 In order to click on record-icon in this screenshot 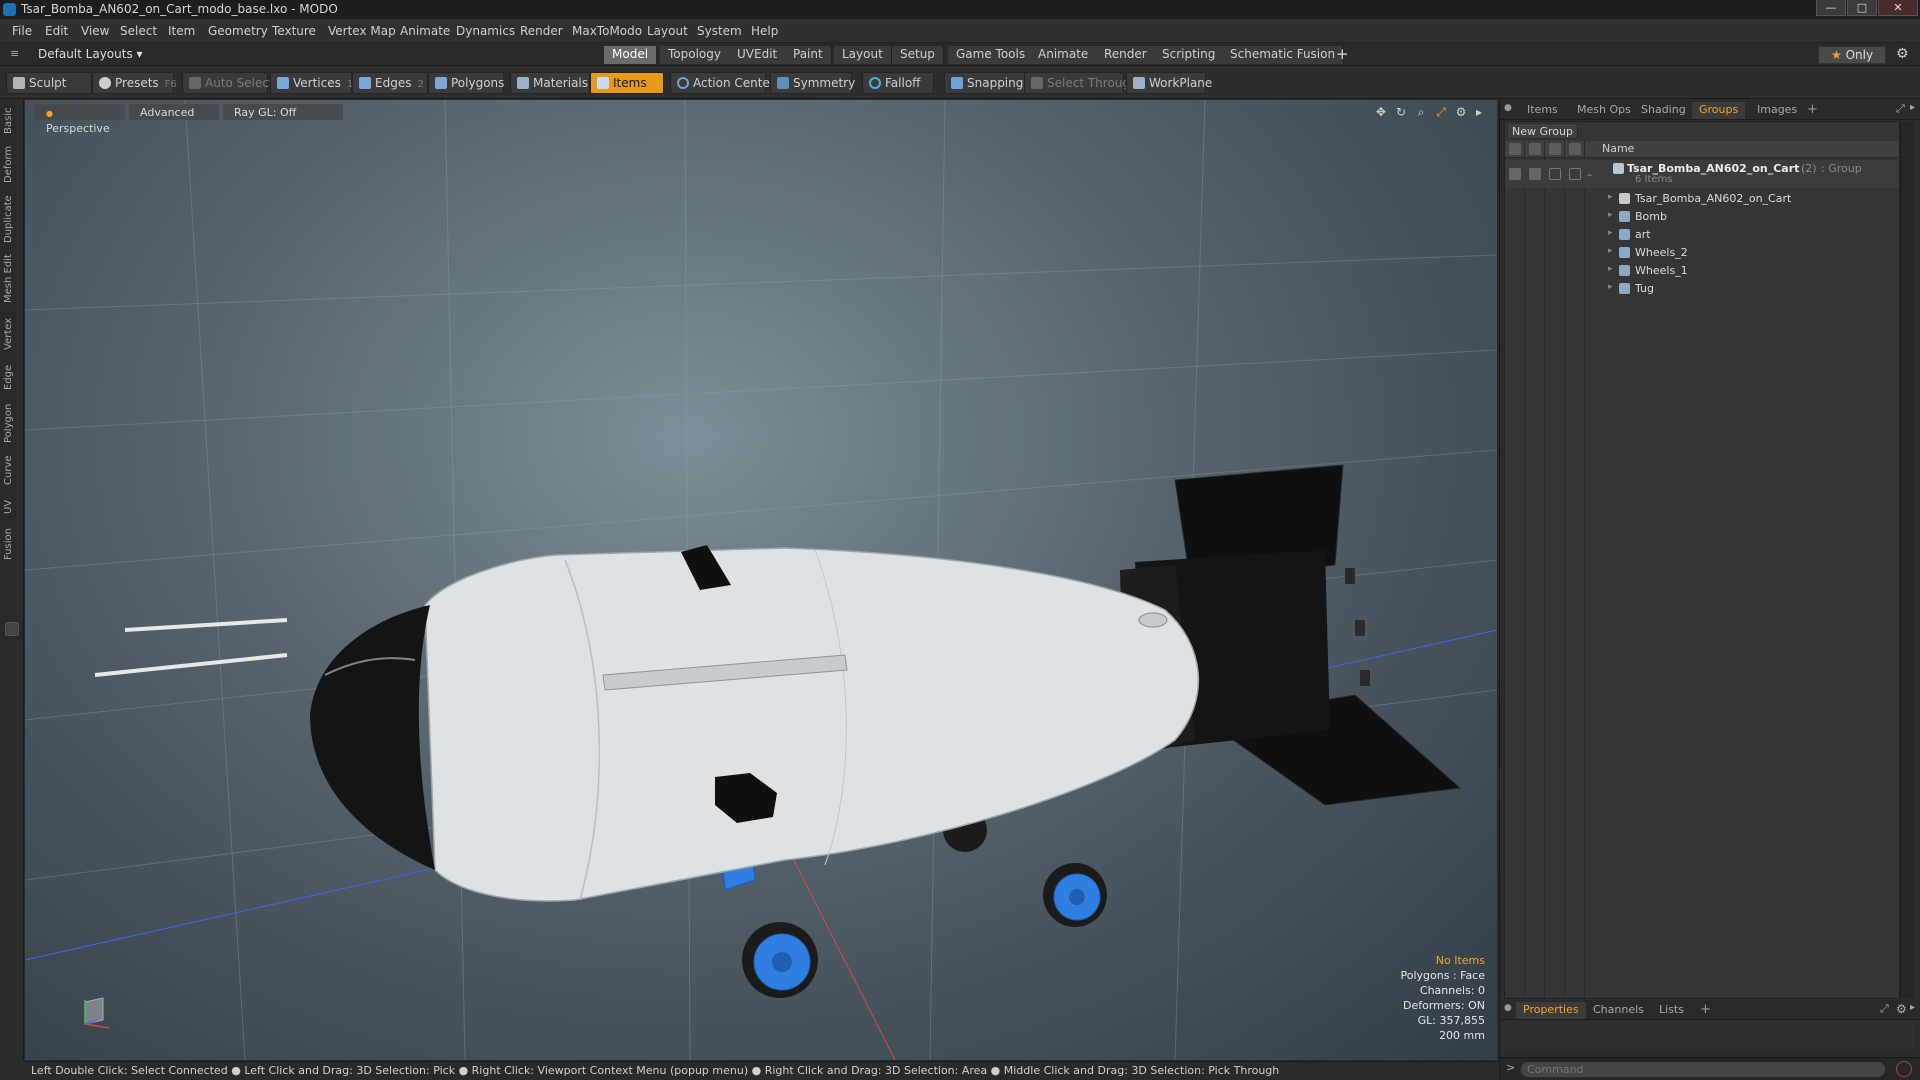, I will do `click(1904, 1069)`.